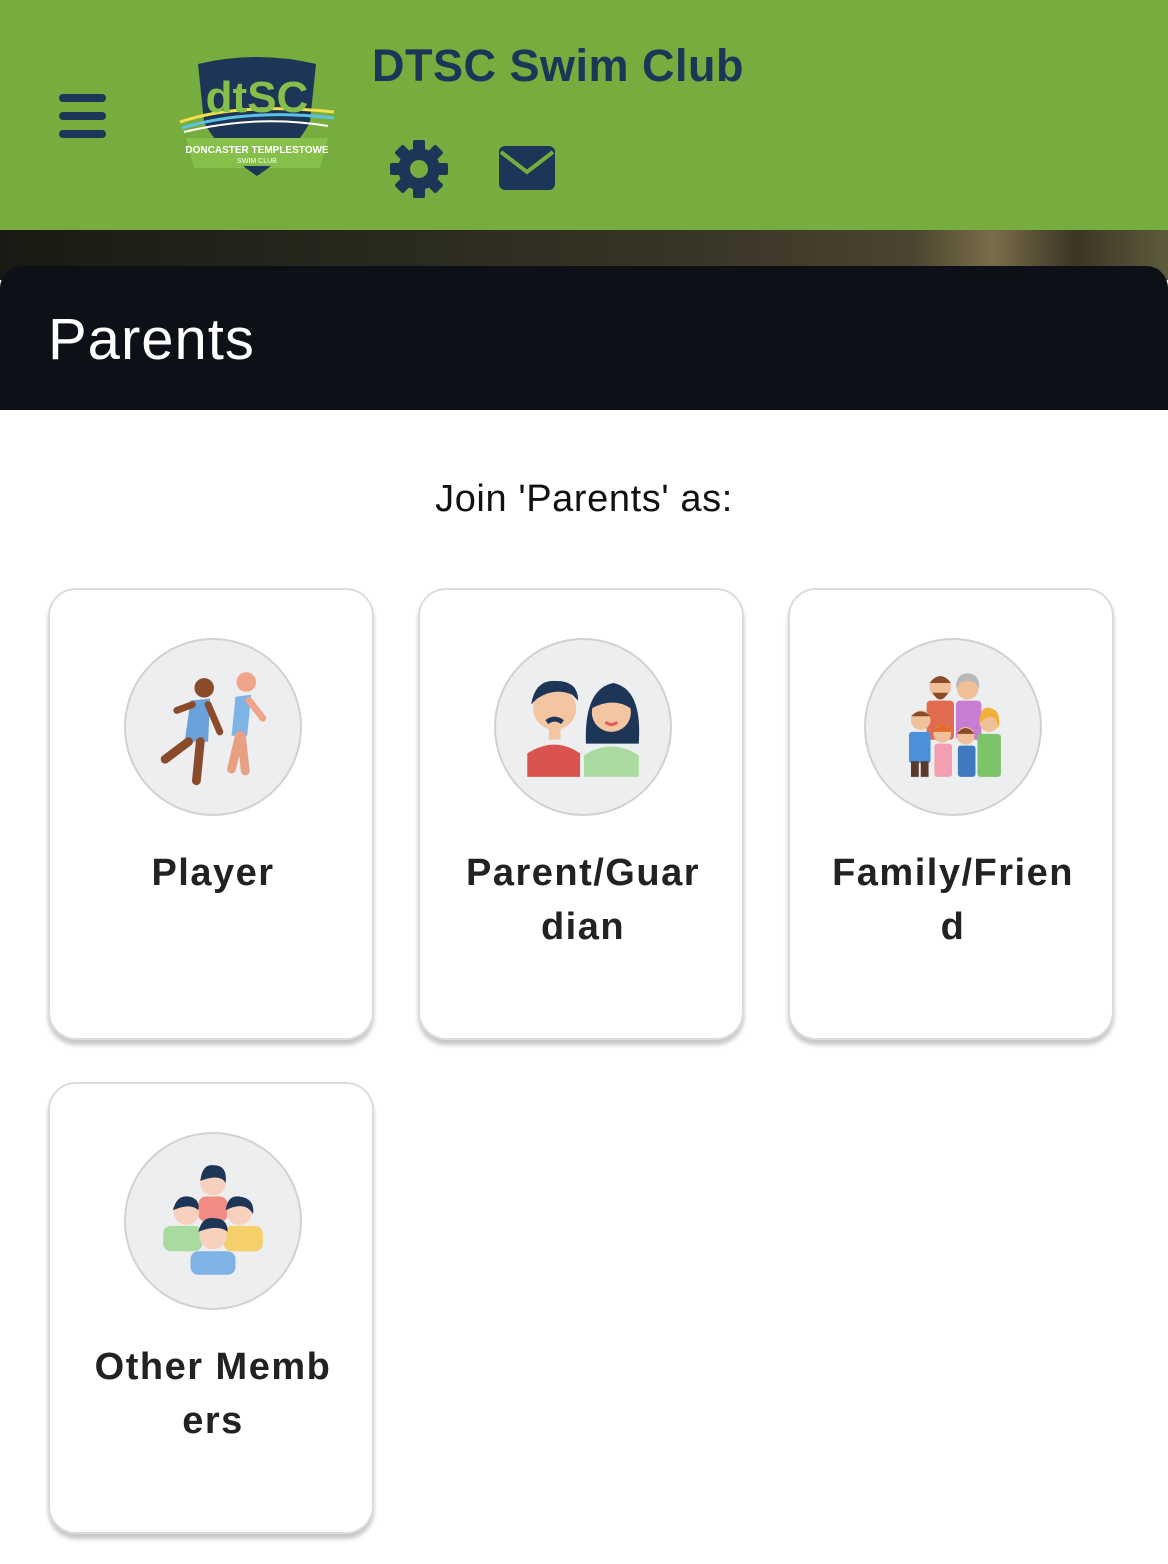  What do you see at coordinates (83, 116) in the screenshot?
I see `hamburger-menu-icon` at bounding box center [83, 116].